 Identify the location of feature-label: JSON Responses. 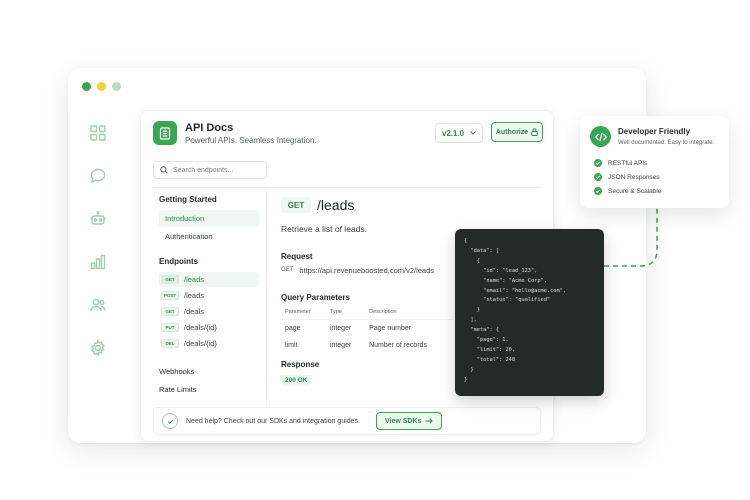
(634, 177).